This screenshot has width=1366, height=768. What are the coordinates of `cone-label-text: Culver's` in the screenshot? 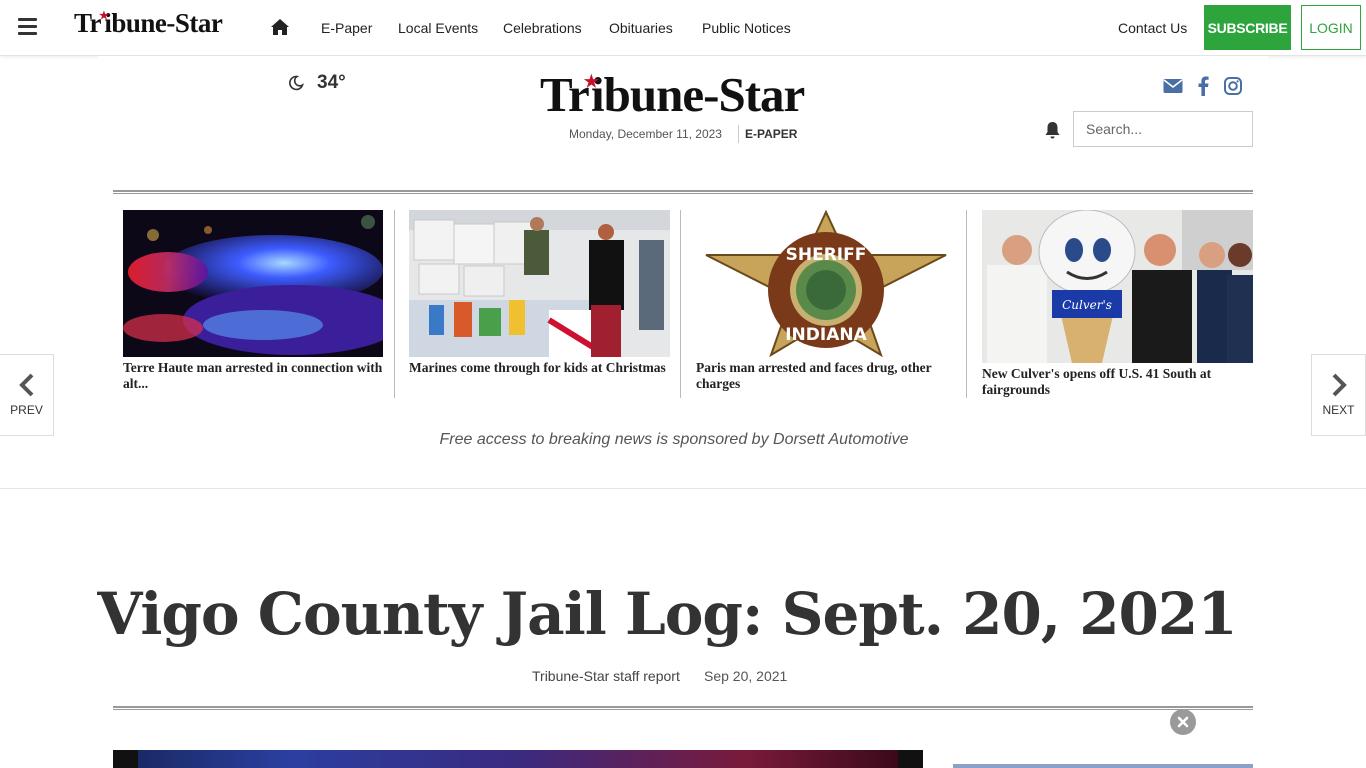 It's located at (1087, 305).